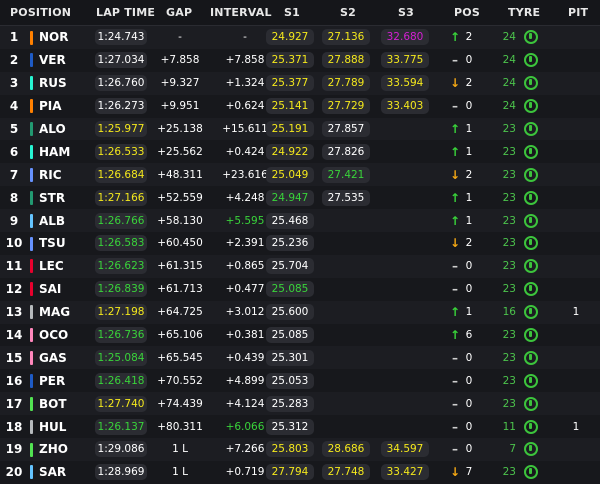 The width and height of the screenshot is (600, 484). Describe the element at coordinates (512, 449) in the screenshot. I see `tyre-age: 7` at that location.